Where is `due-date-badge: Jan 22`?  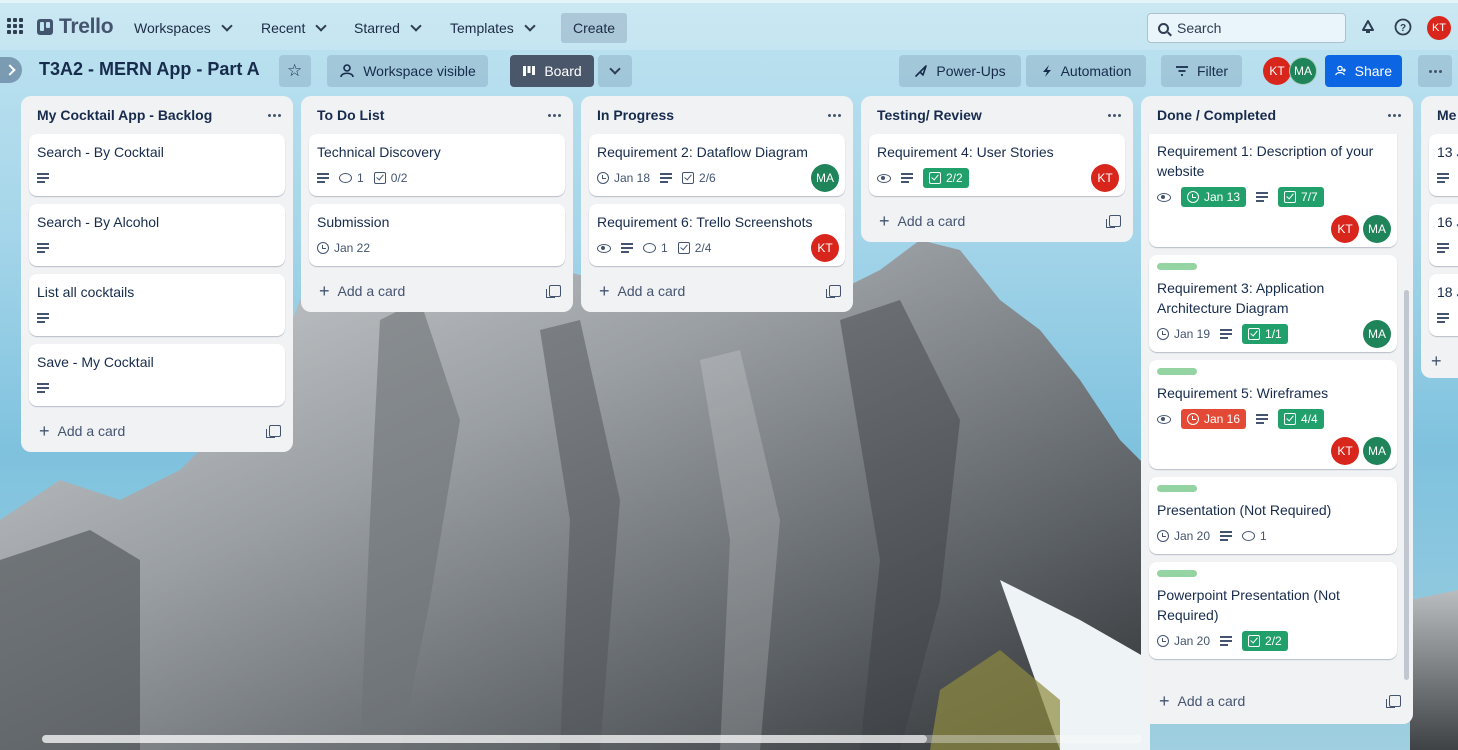 due-date-badge: Jan 22 is located at coordinates (343, 248).